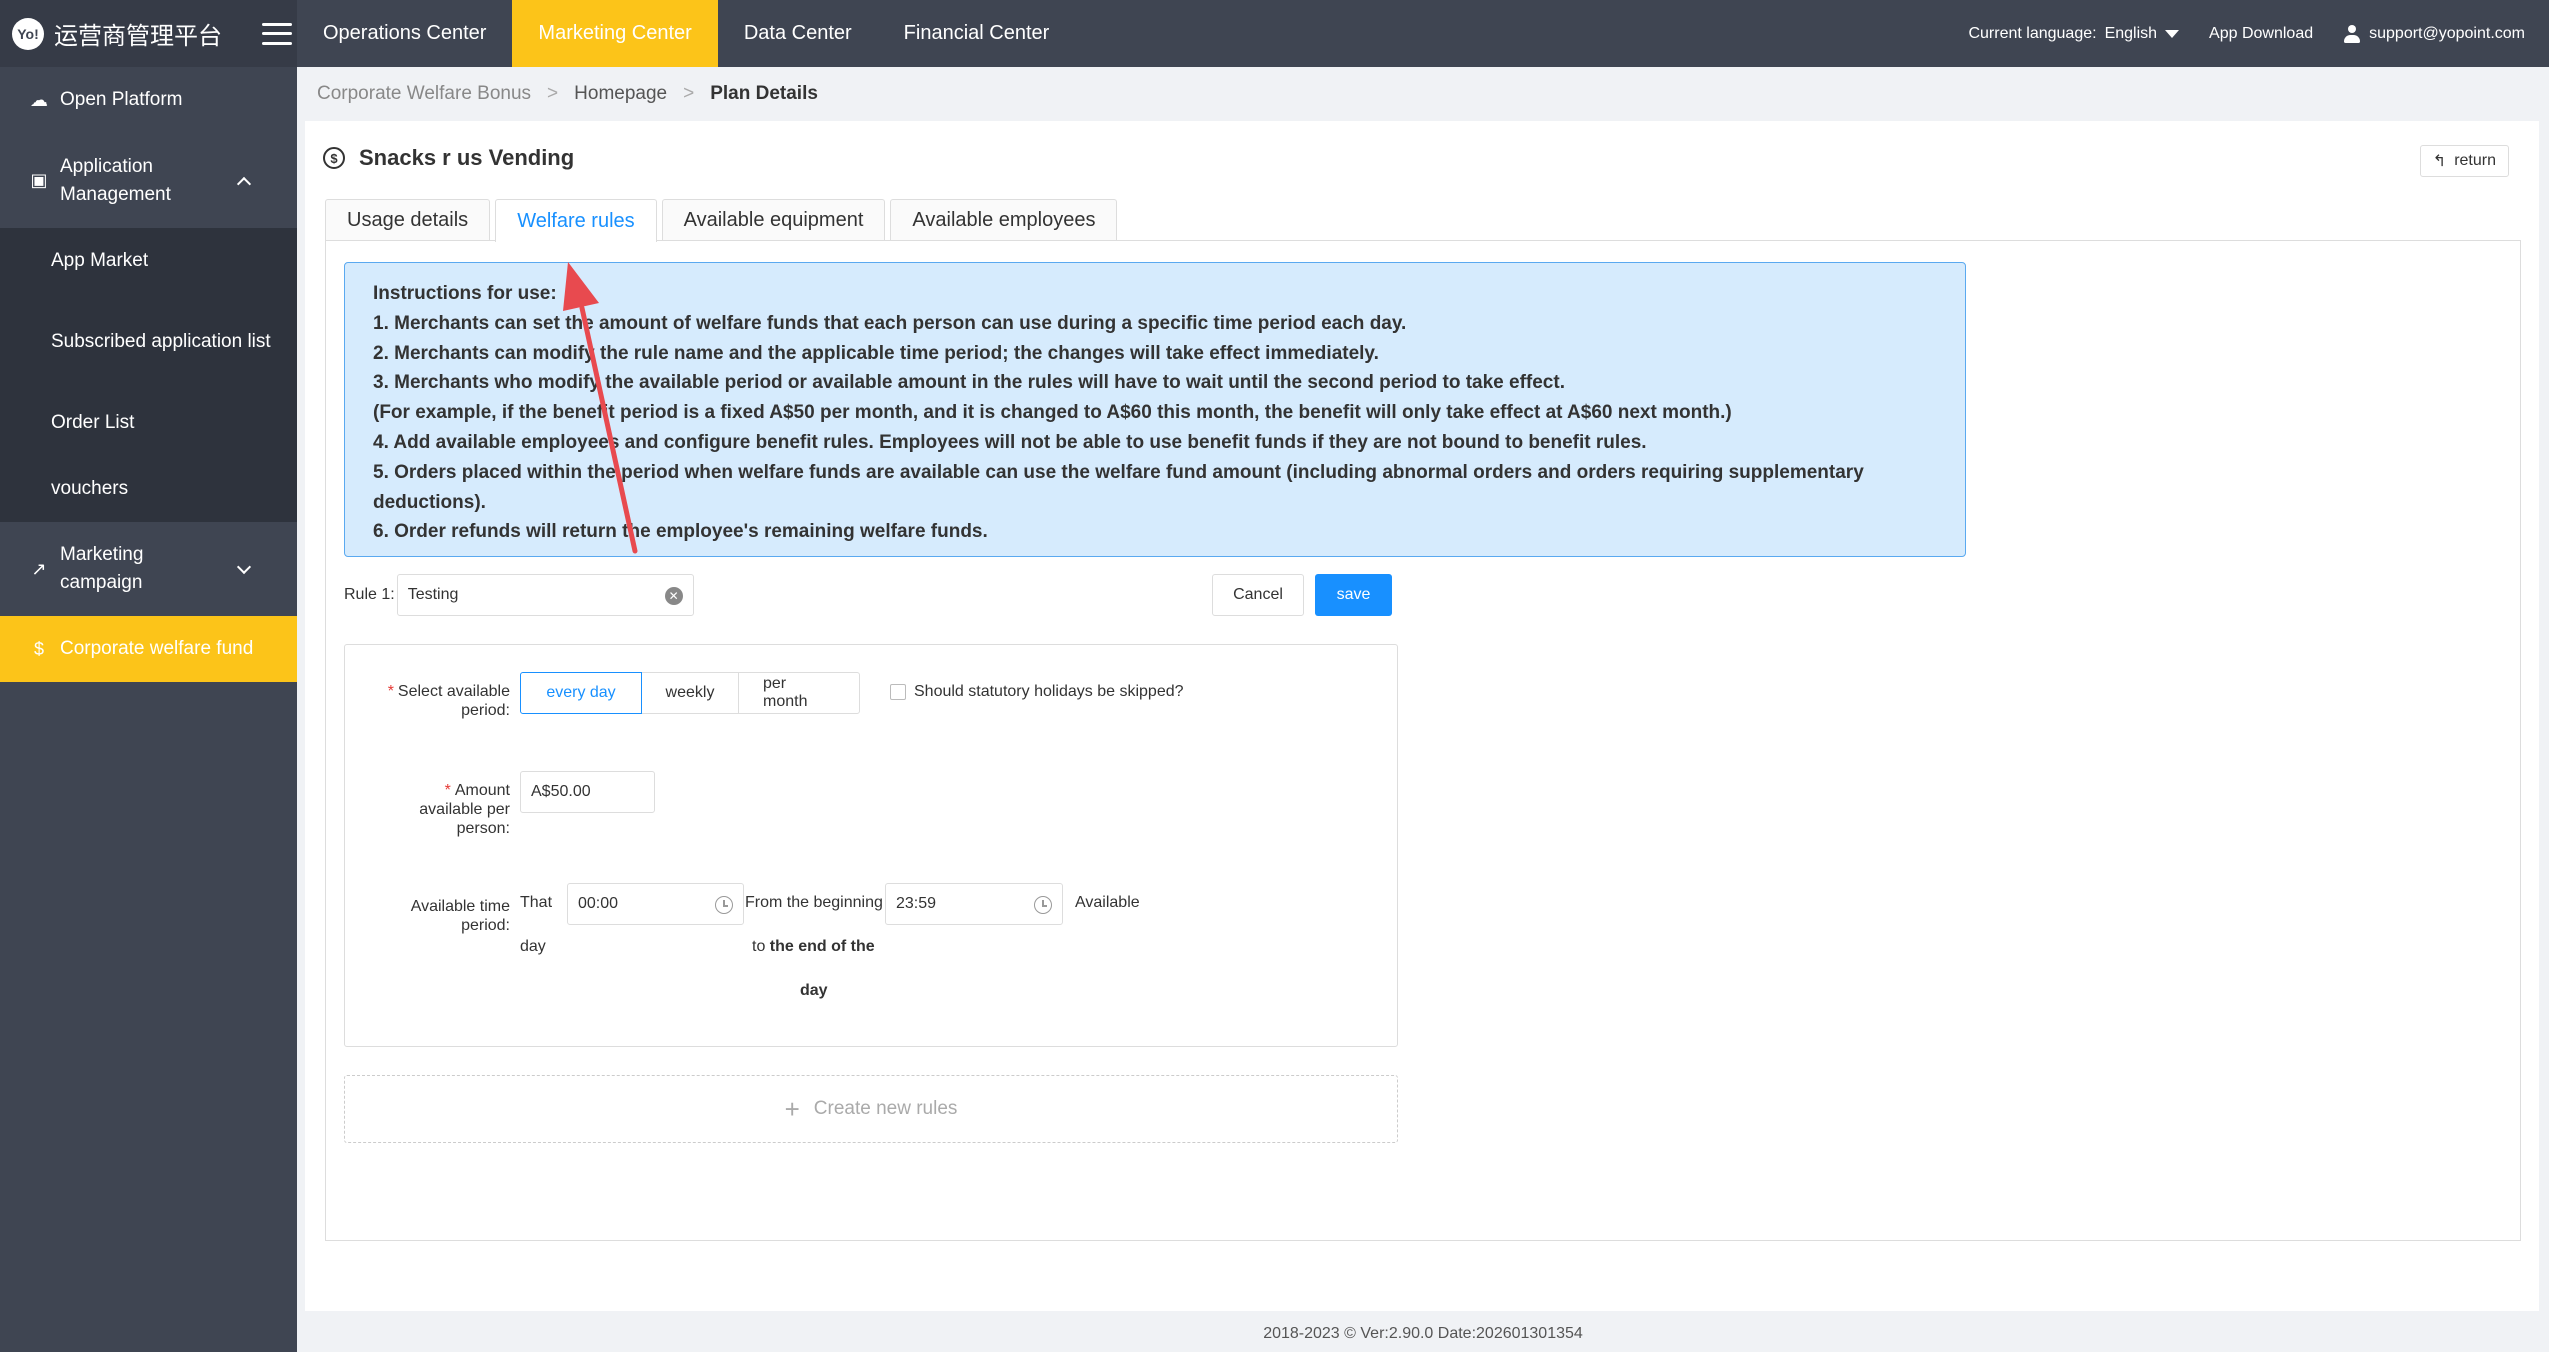 Image resolution: width=2549 pixels, height=1352 pixels. I want to click on period-weekly-button: weekly, so click(690, 693).